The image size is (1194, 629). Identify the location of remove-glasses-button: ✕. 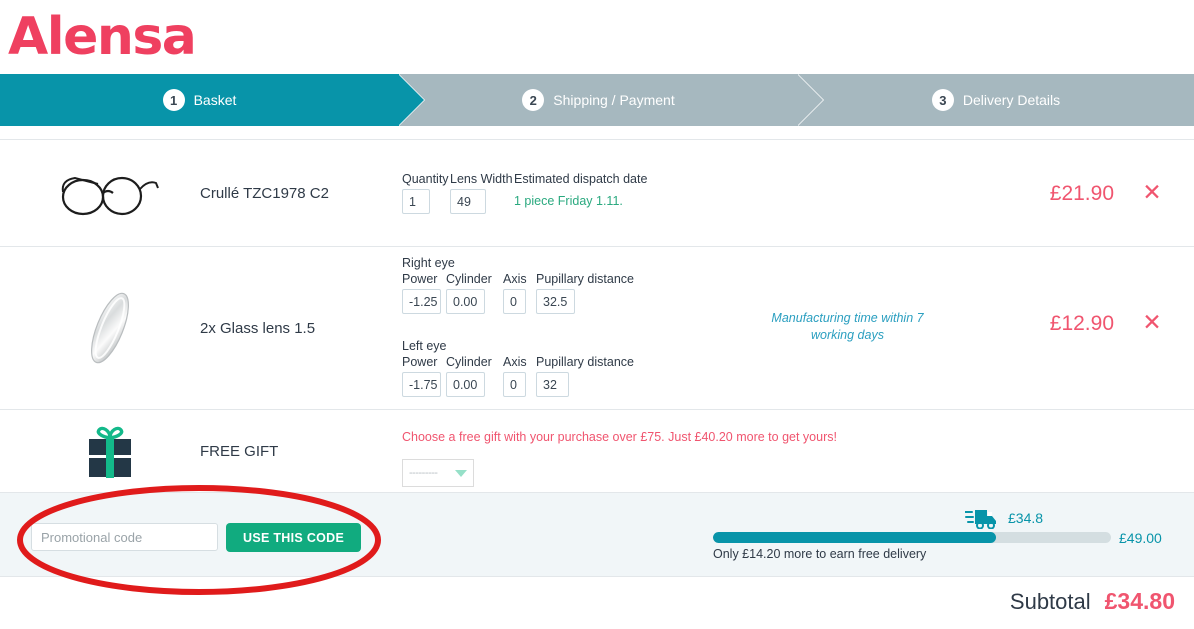
(1152, 193).